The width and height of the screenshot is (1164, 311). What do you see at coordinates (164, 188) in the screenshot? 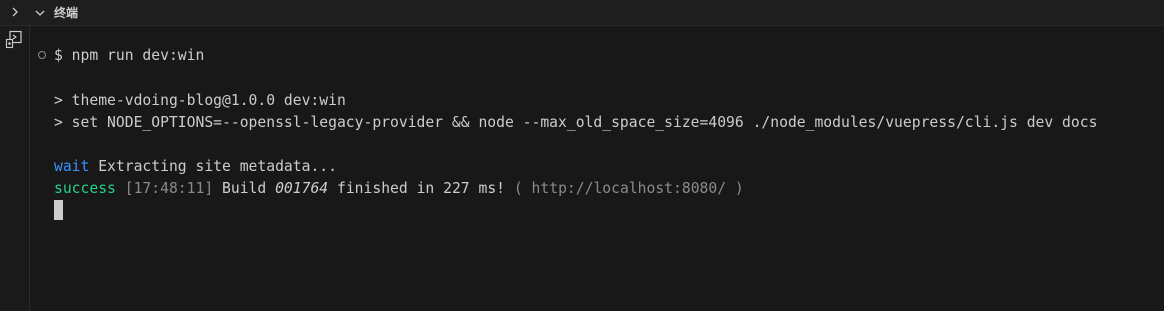
I see `success-time: [17:48:11]` at bounding box center [164, 188].